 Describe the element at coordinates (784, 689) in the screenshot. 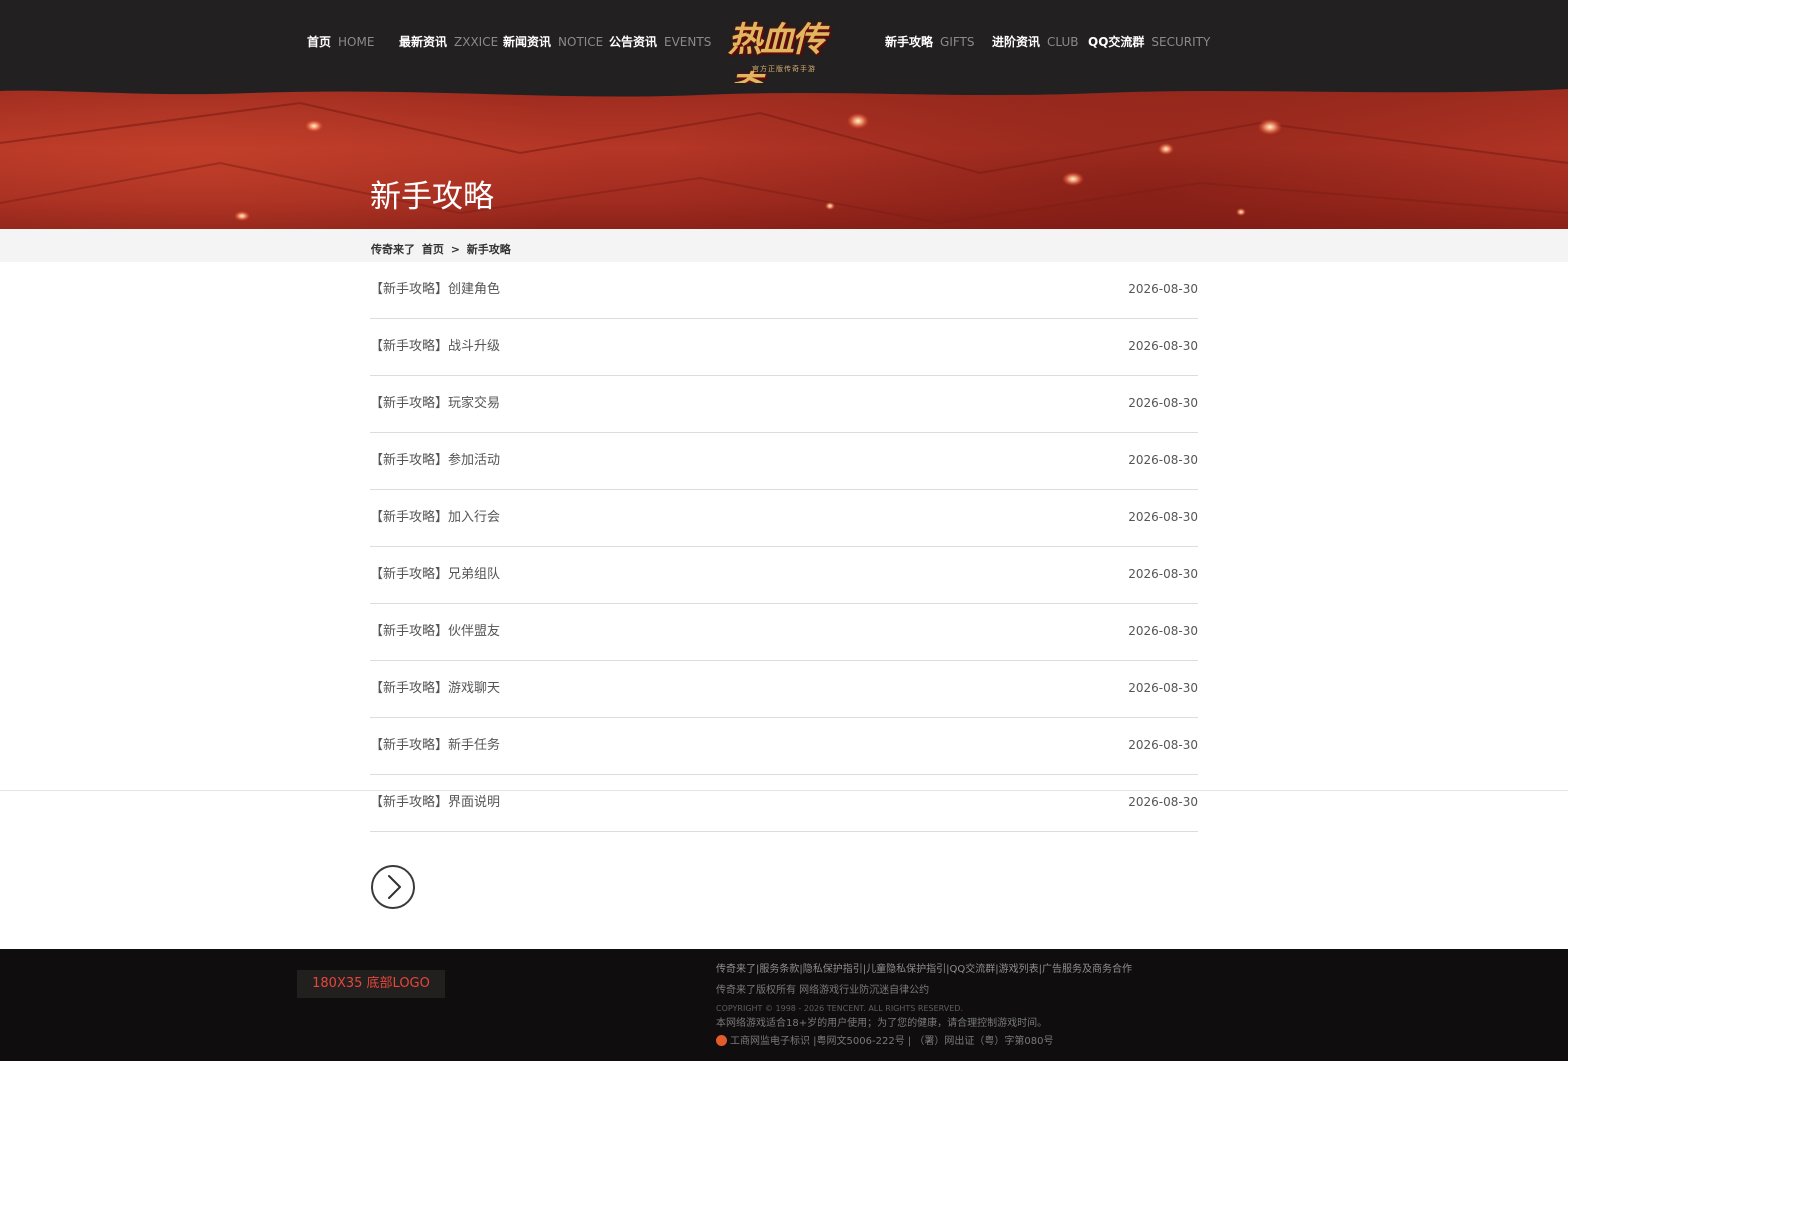

I see `list-item: 【新手攻略】游戏聊天 2026-08-30` at that location.